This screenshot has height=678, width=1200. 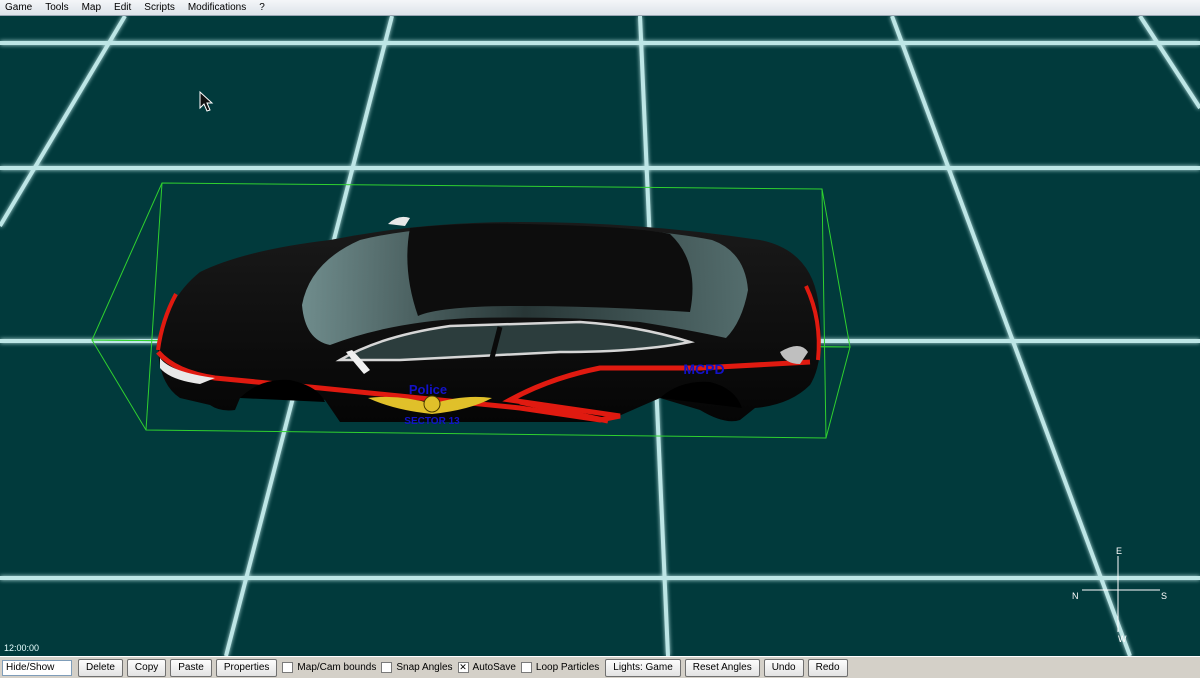 I want to click on menu-tools: Tools, so click(x=58, y=8).